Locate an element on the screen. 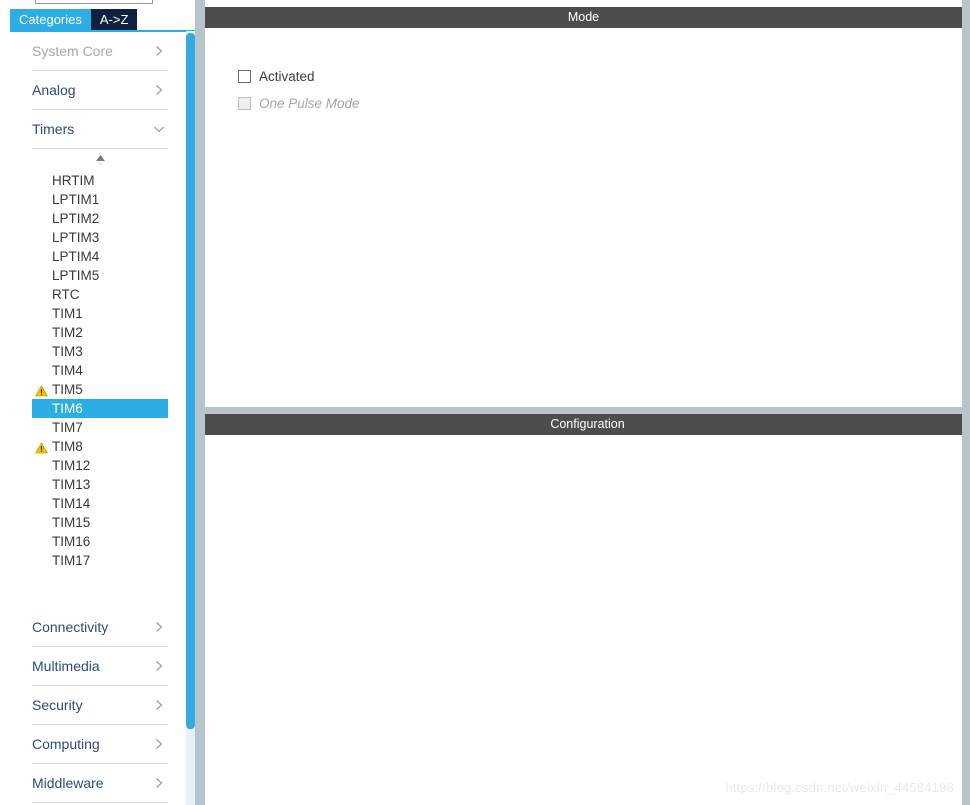  chevron-down-icon is located at coordinates (159, 129).